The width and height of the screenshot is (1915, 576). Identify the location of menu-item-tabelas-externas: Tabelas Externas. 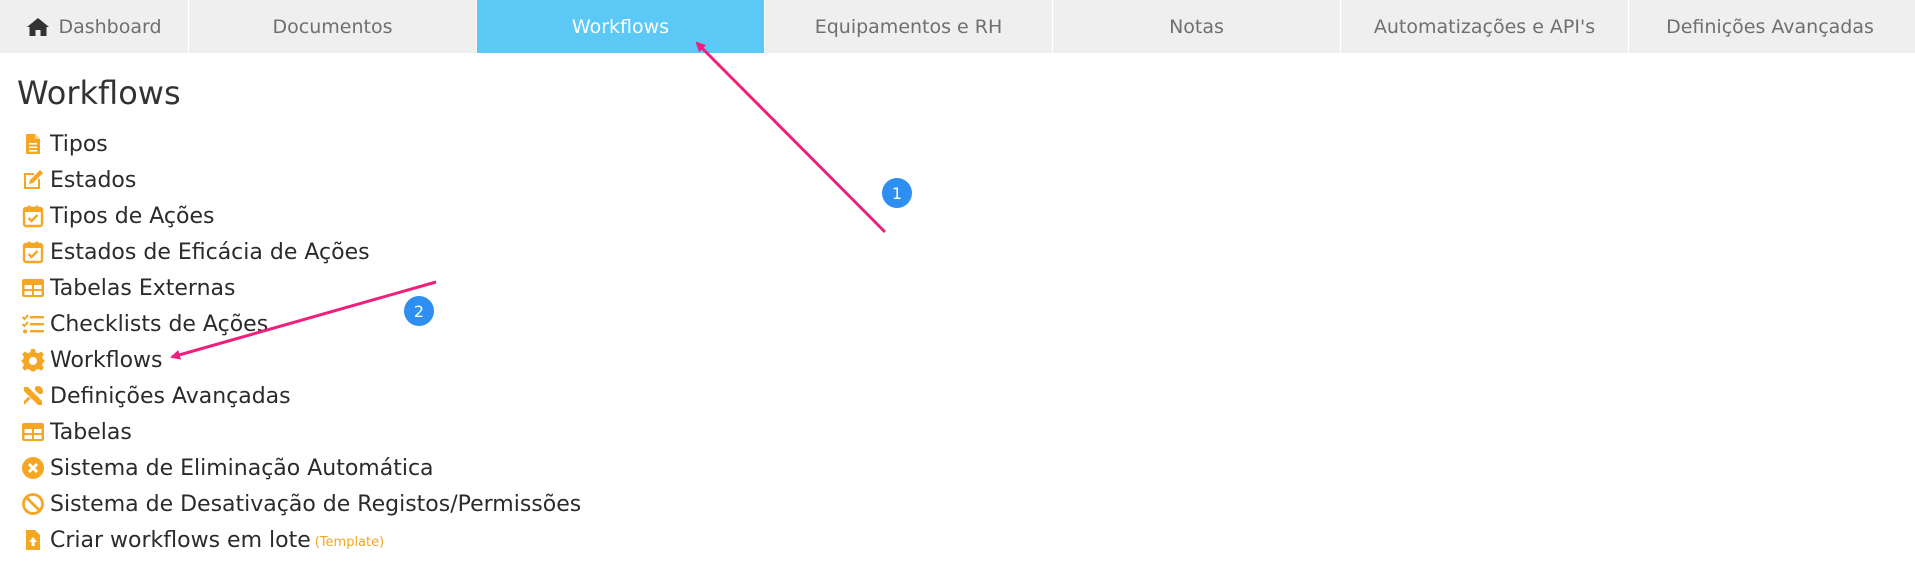
(300, 288).